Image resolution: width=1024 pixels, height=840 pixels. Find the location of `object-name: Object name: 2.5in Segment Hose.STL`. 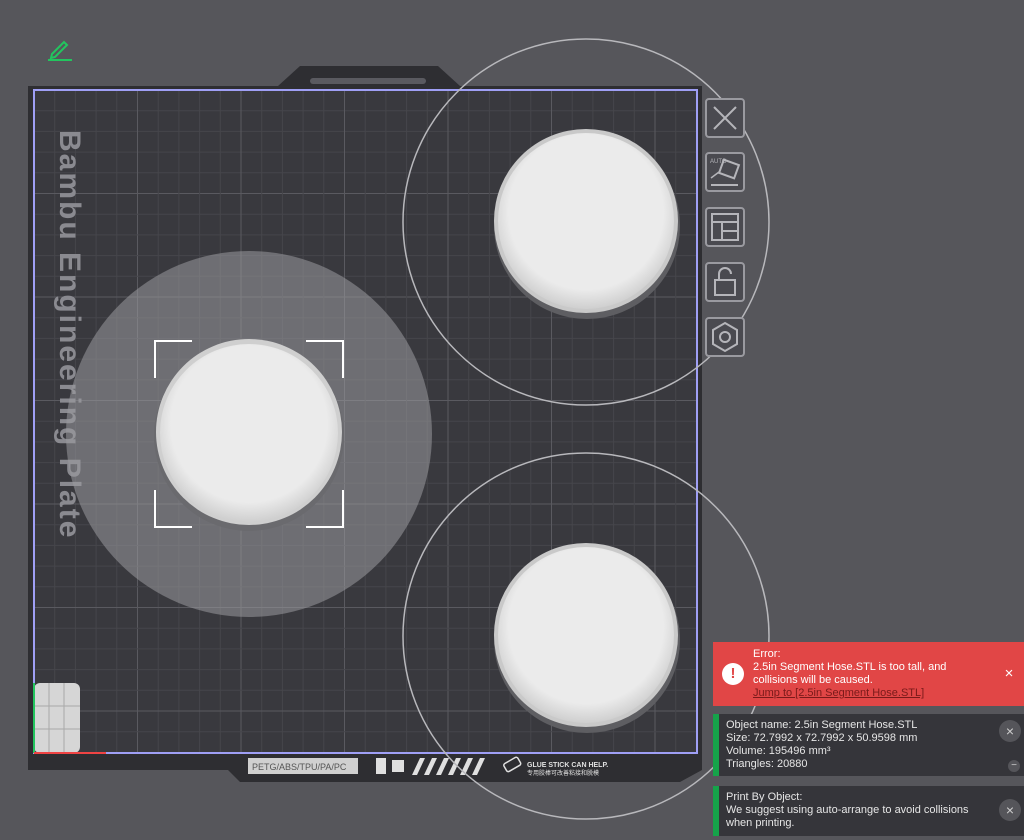

object-name: Object name: 2.5in Segment Hose.STL is located at coordinates (822, 725).